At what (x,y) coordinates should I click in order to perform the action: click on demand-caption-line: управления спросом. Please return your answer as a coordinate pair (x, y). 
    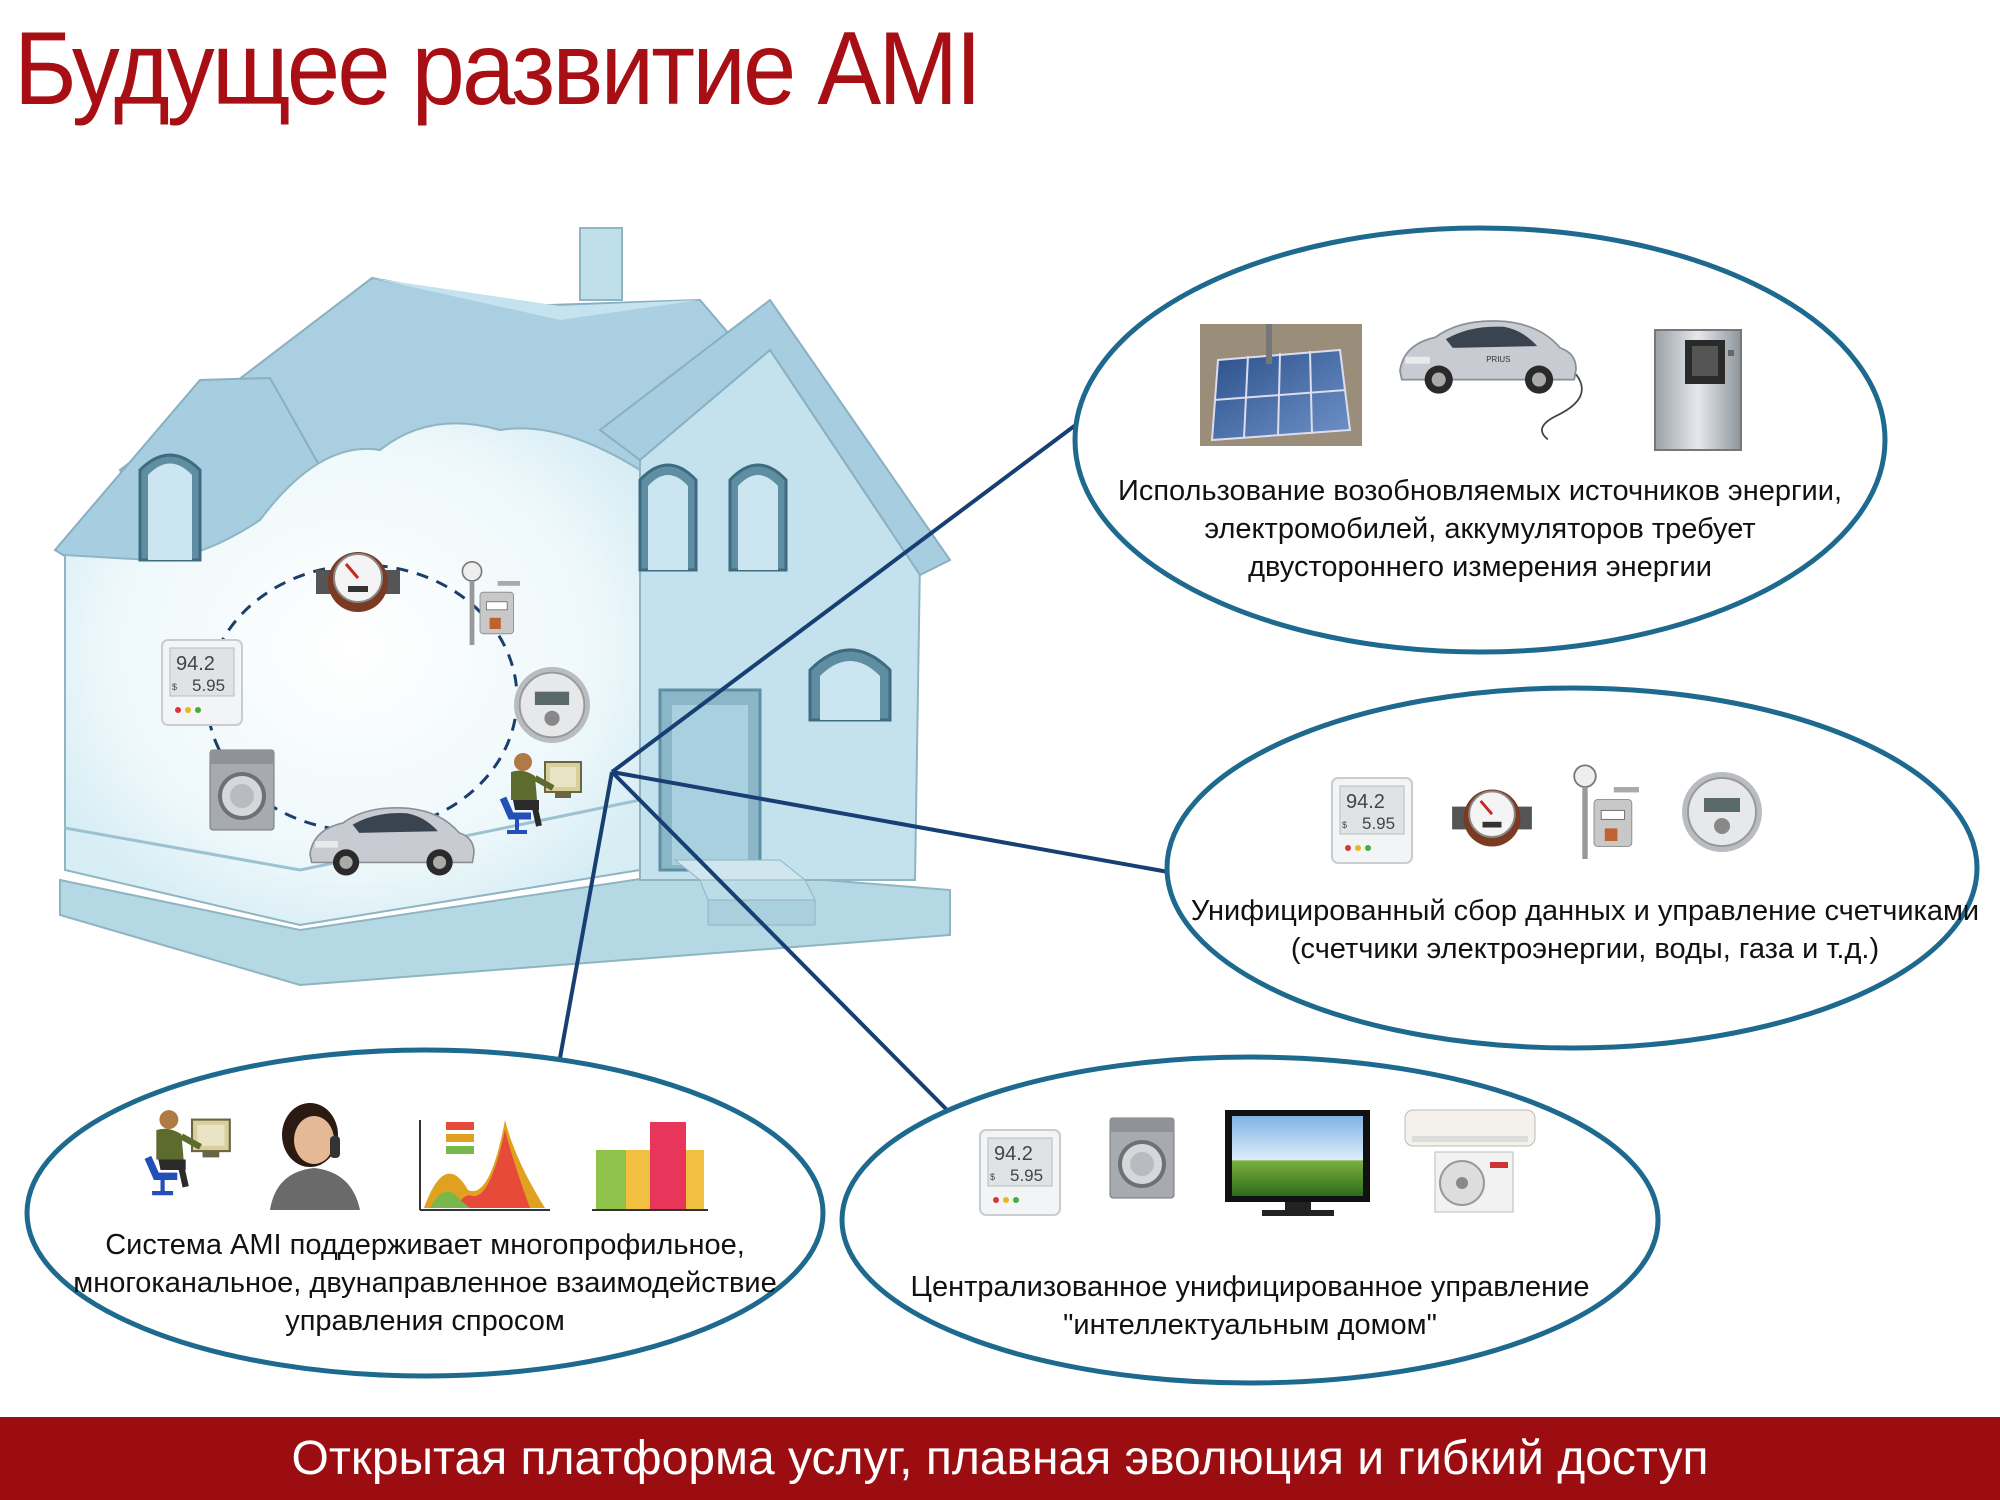
    Looking at the image, I should click on (425, 1321).